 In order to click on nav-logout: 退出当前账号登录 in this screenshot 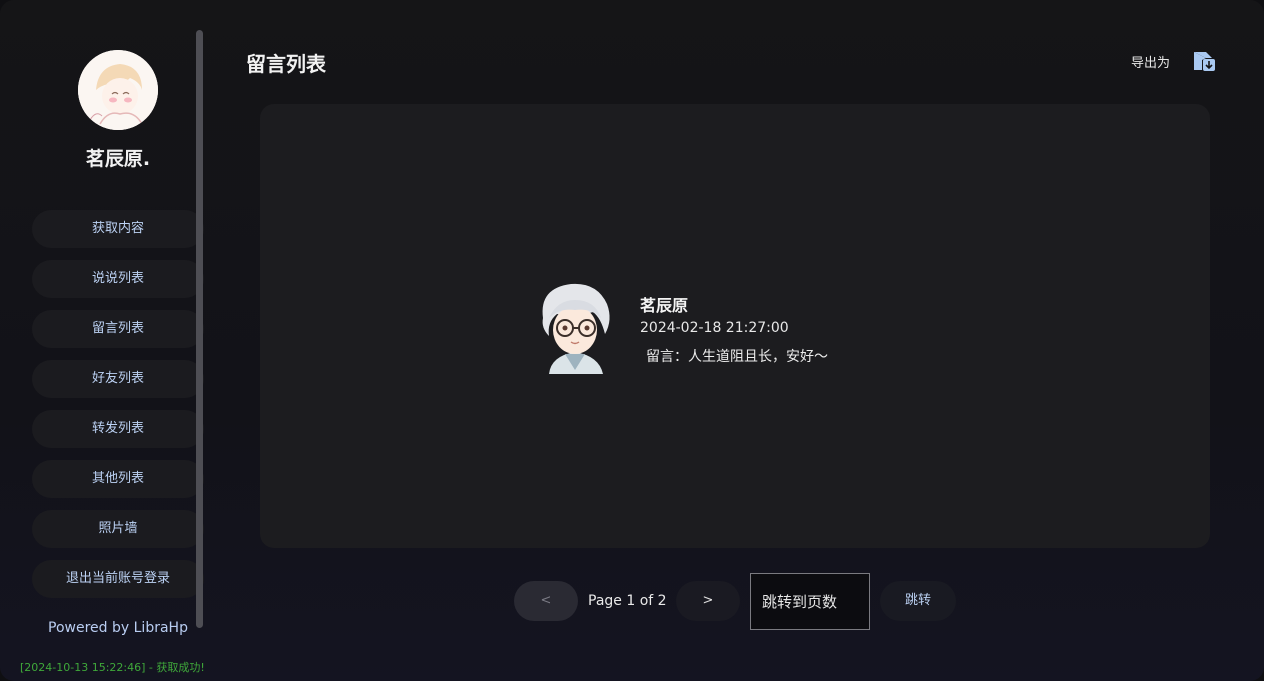, I will do `click(118, 579)`.